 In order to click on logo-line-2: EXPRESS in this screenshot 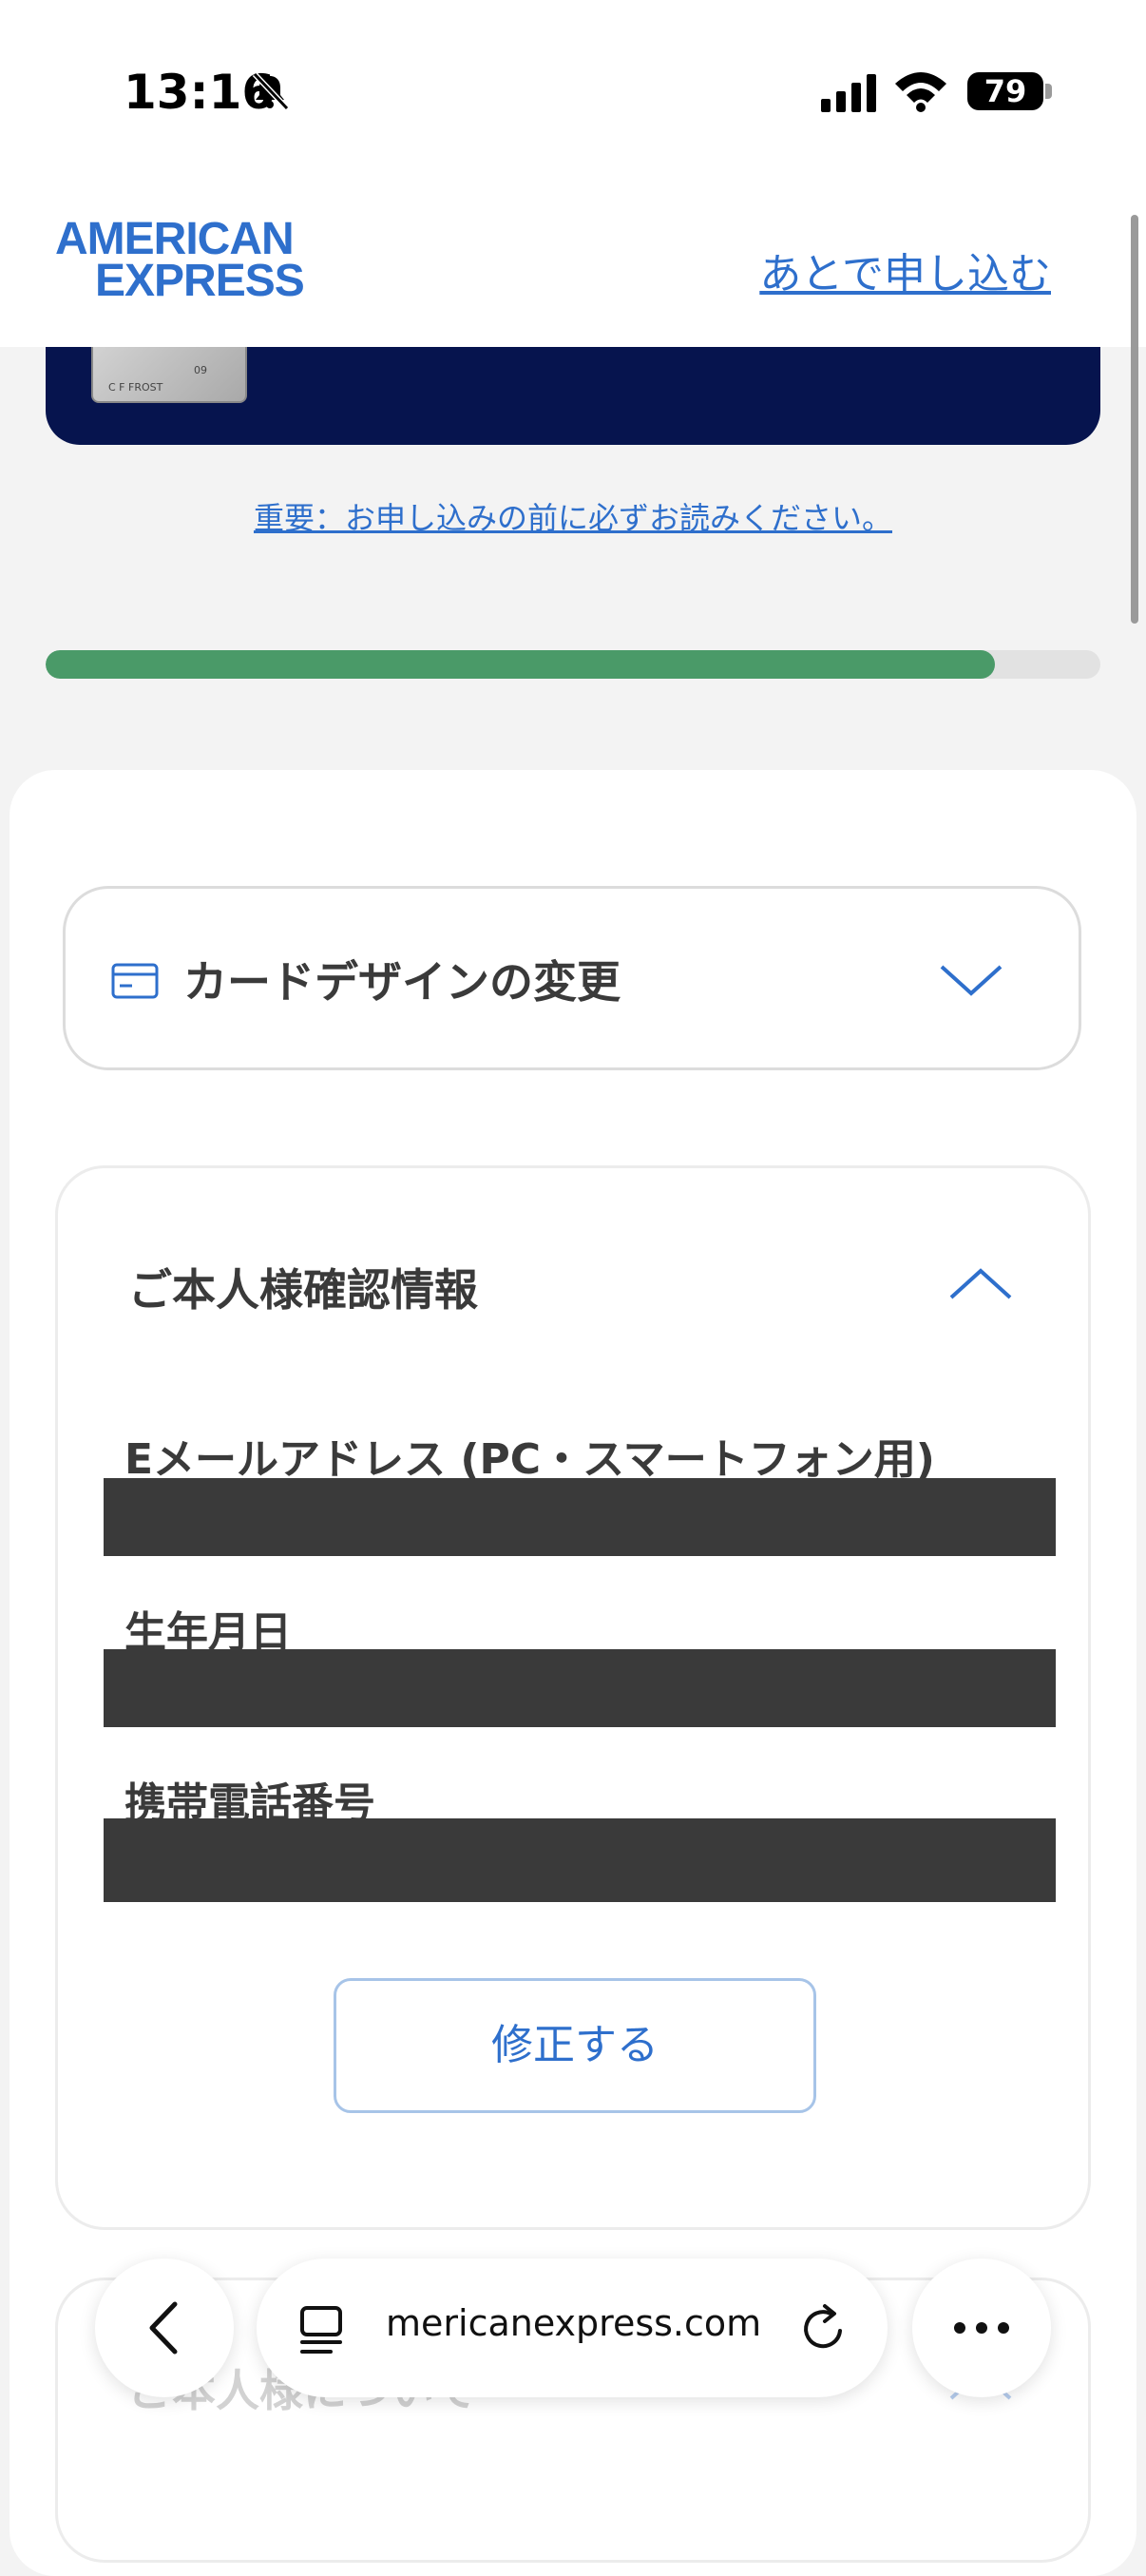, I will do `click(200, 281)`.